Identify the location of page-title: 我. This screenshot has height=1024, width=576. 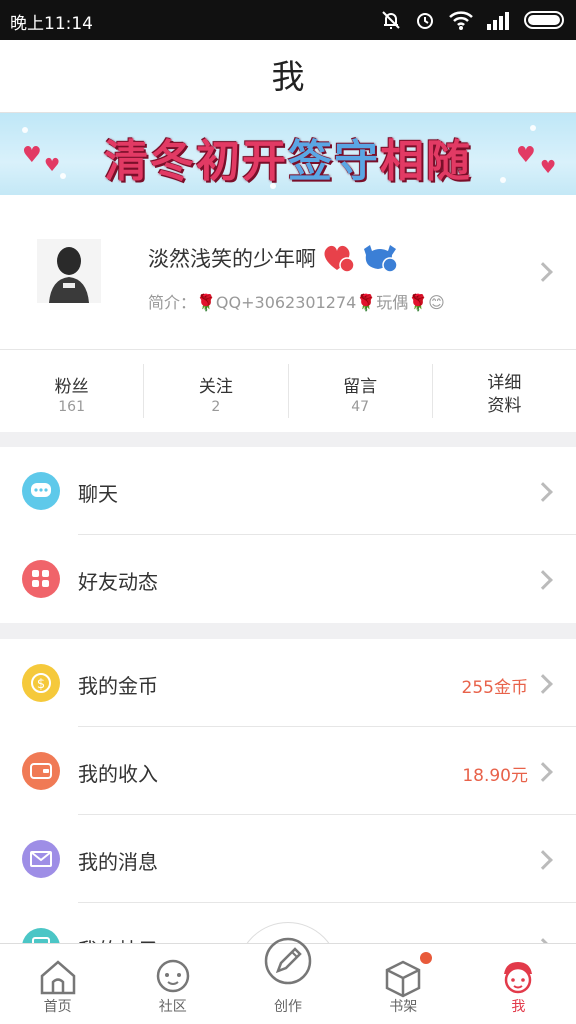
(288, 76).